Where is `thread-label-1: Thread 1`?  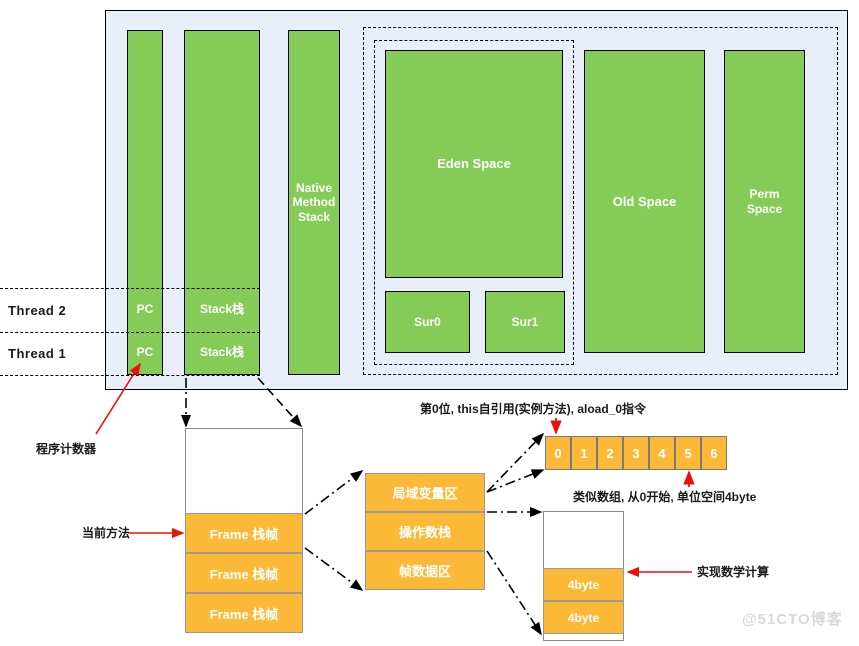 thread-label-1: Thread 1 is located at coordinates (37, 353).